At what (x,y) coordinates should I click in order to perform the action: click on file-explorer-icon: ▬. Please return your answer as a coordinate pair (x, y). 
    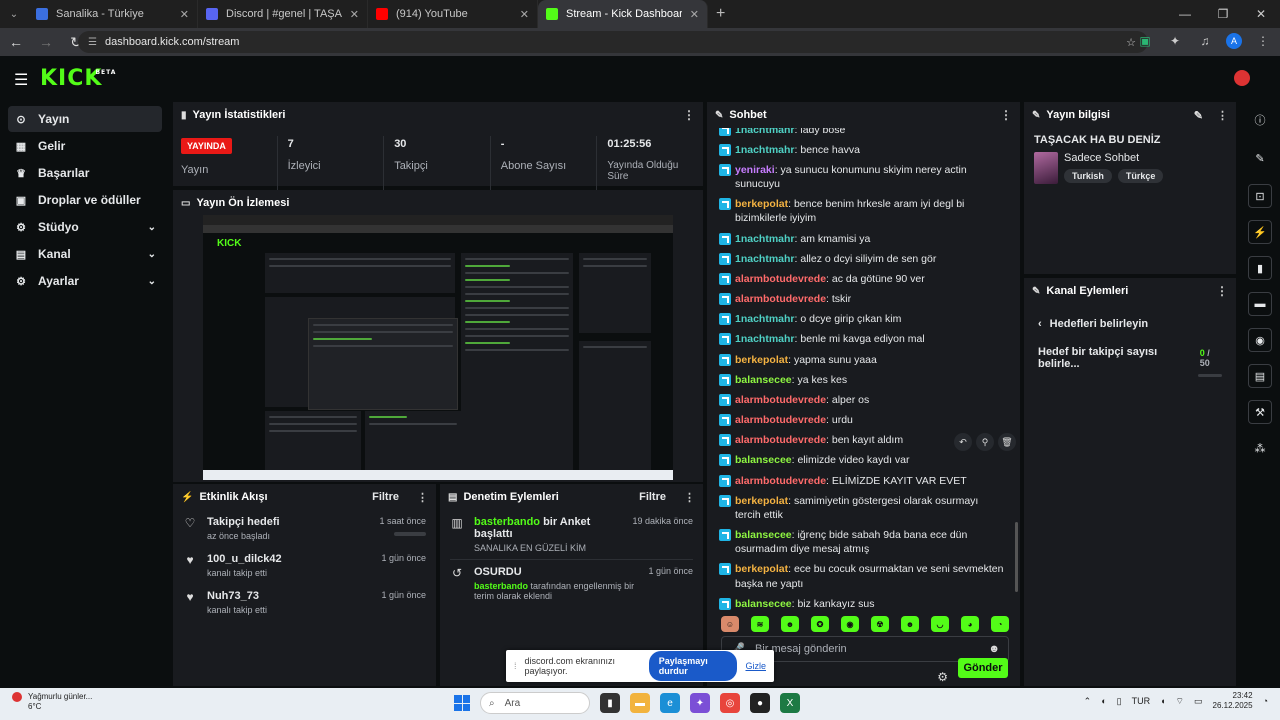
    Looking at the image, I should click on (640, 703).